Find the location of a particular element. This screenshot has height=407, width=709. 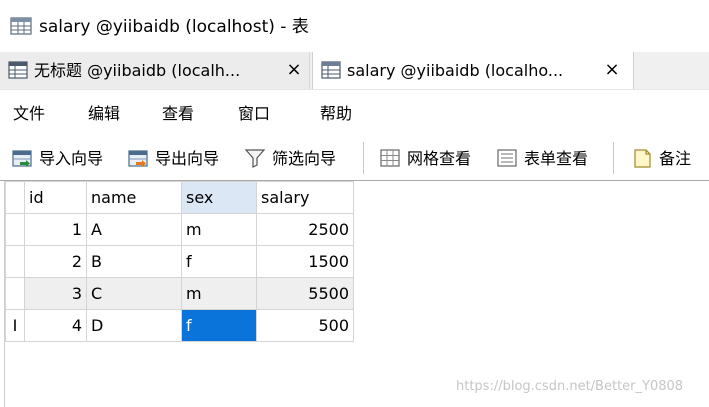

title-bar: salary @yiibaidb (localhost) - 表 is located at coordinates (354, 26).